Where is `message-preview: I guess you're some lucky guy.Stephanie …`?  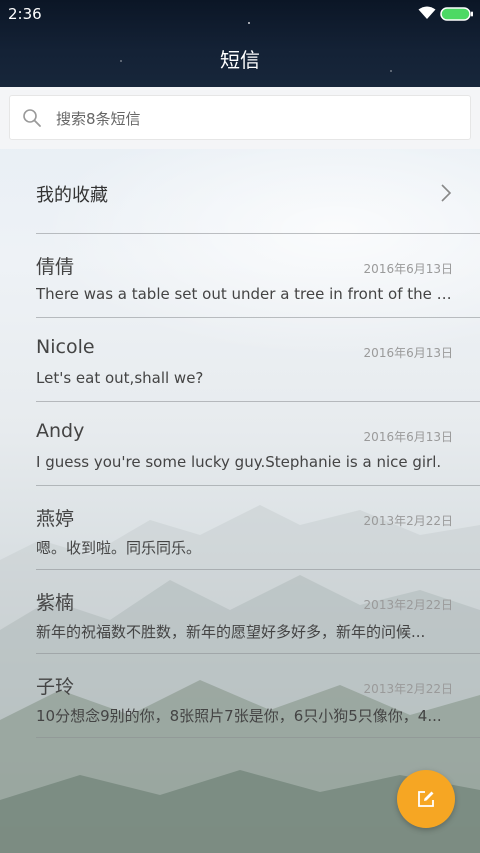 message-preview: I guess you're some lucky guy.Stephanie … is located at coordinates (239, 462).